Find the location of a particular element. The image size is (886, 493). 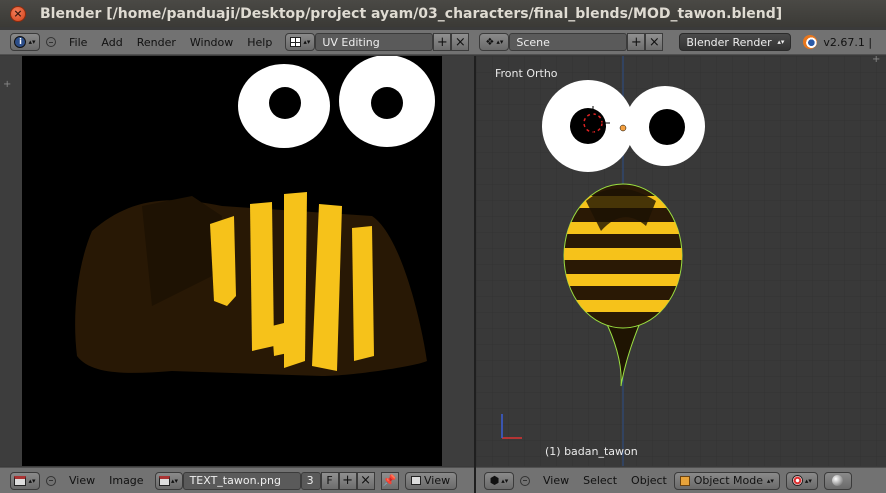

menu-select: Select is located at coordinates (600, 480).